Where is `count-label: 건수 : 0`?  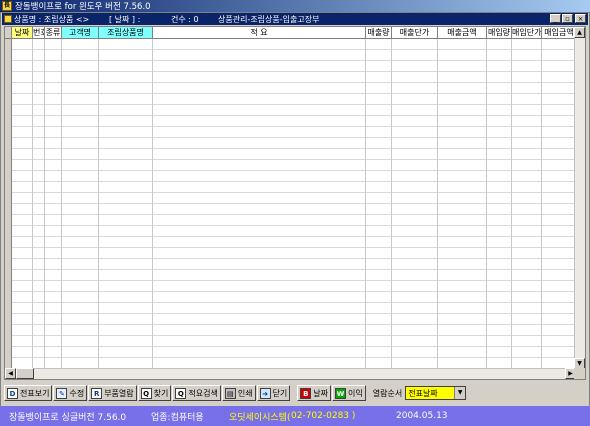 count-label: 건수 : 0 is located at coordinates (185, 19).